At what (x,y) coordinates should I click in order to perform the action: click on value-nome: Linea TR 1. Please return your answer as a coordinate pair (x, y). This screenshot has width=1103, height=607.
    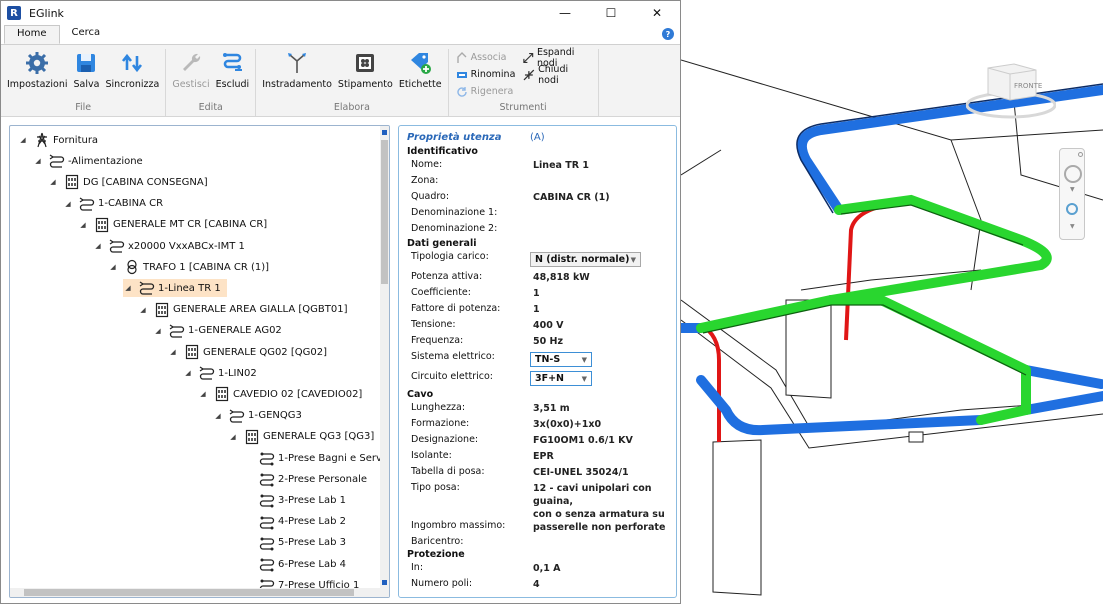
    Looking at the image, I should click on (561, 165).